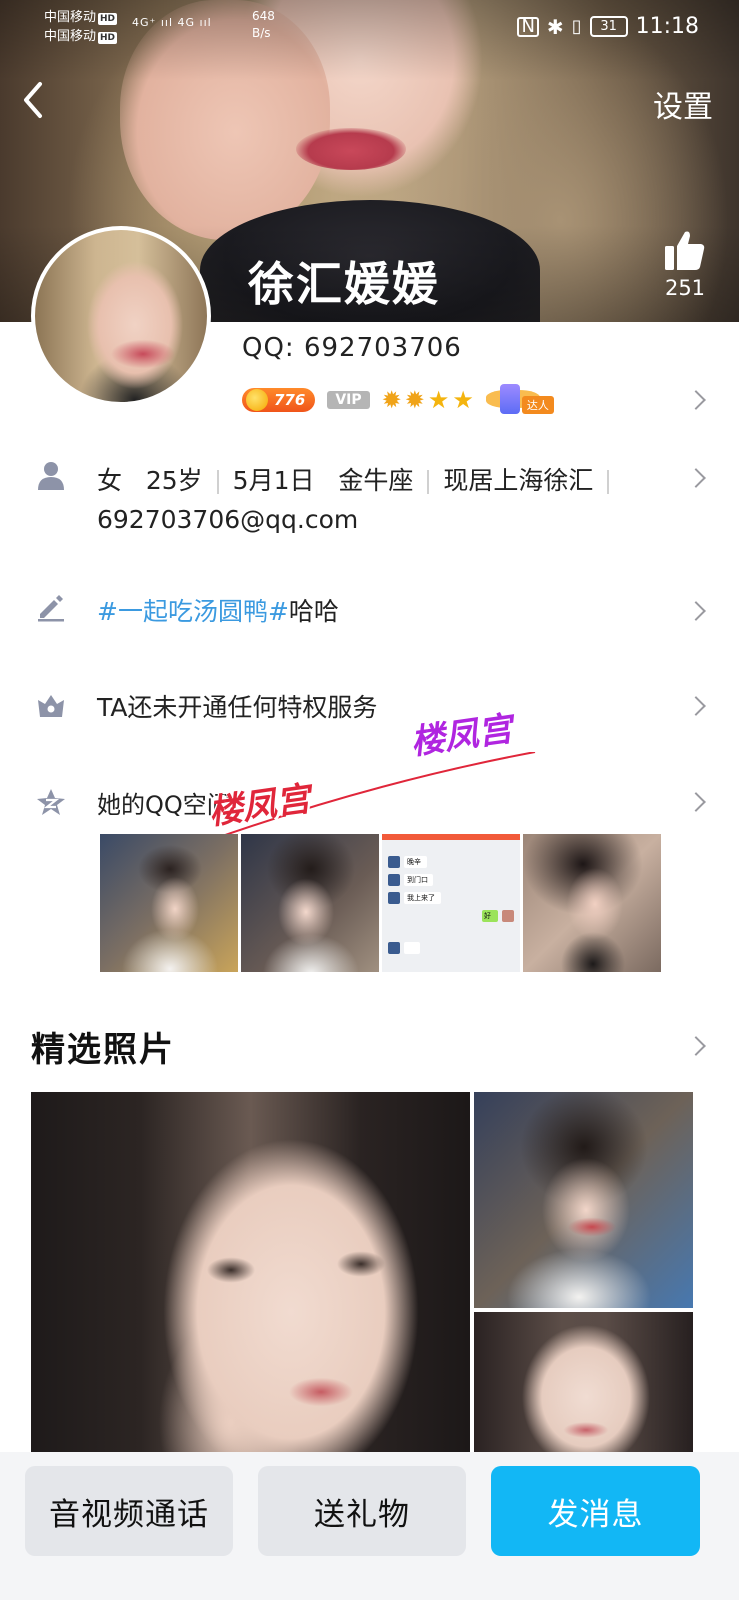 The width and height of the screenshot is (739, 1600). I want to click on av-call-button: 音视频通话, so click(129, 1511).